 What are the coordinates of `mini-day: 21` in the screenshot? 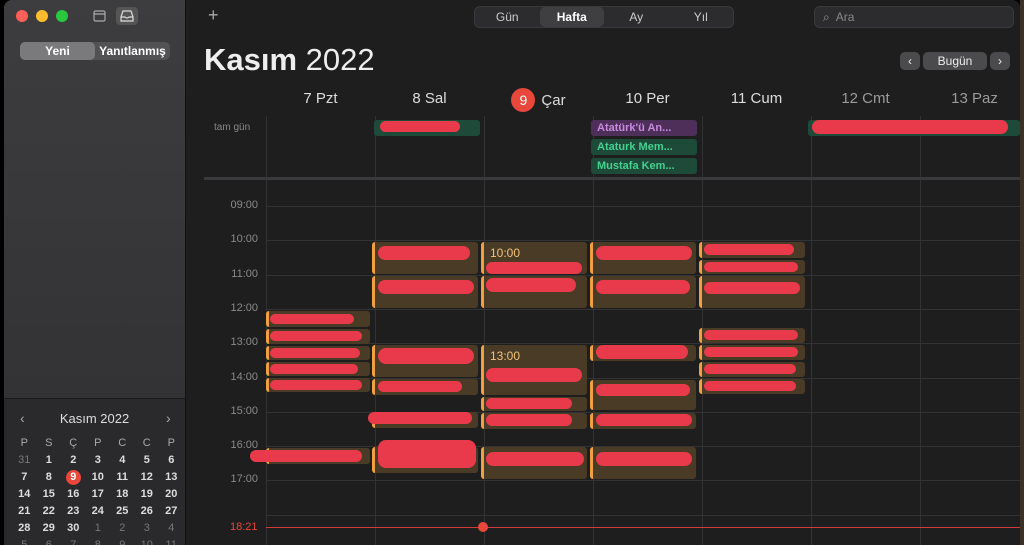 It's located at (24, 511).